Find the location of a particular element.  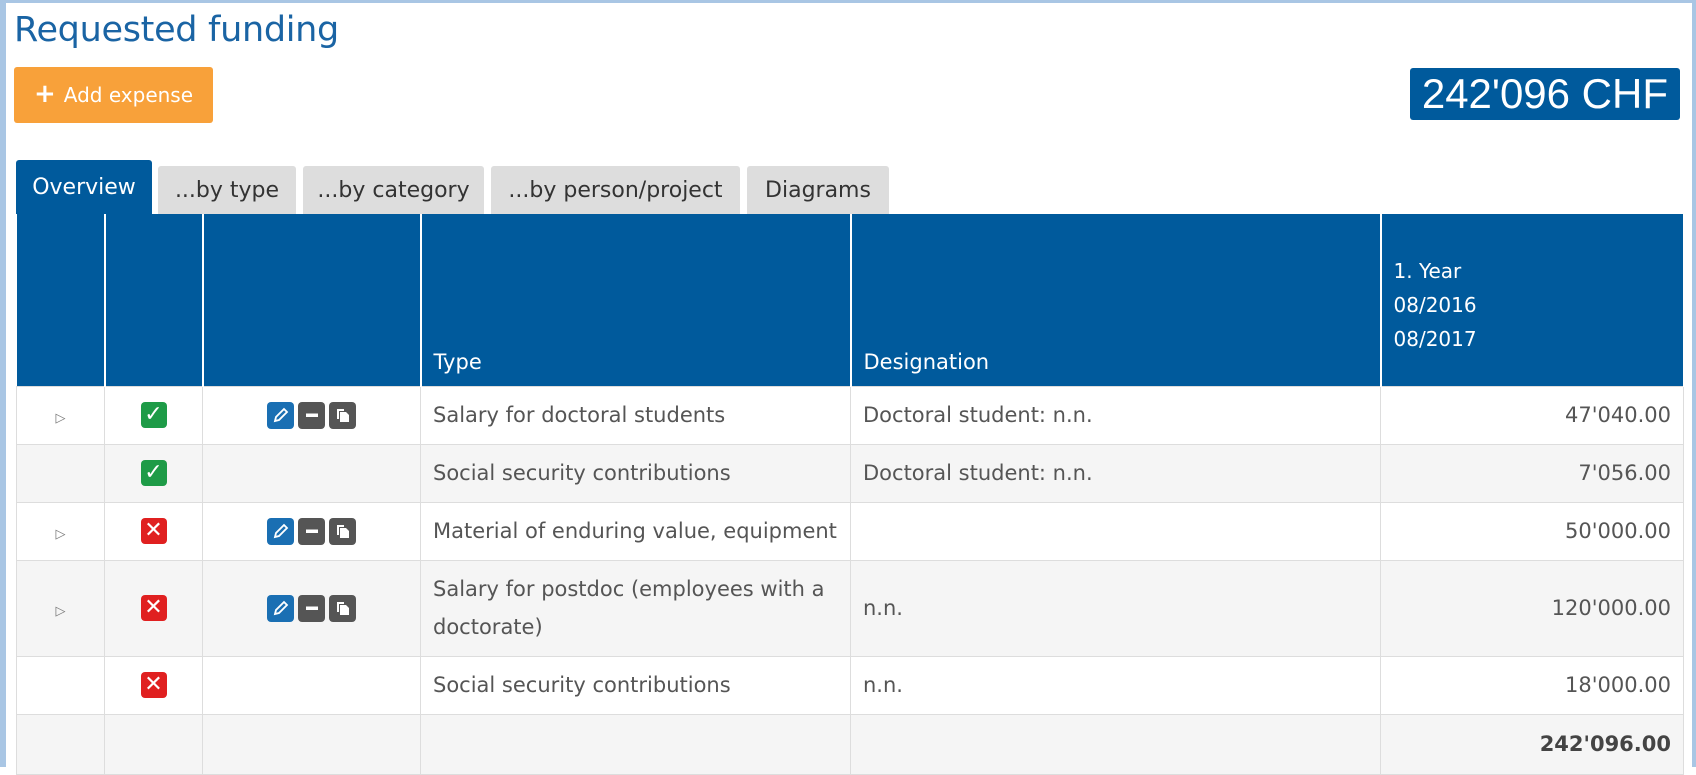

amount-cell: 7'056.00 is located at coordinates (1532, 473).